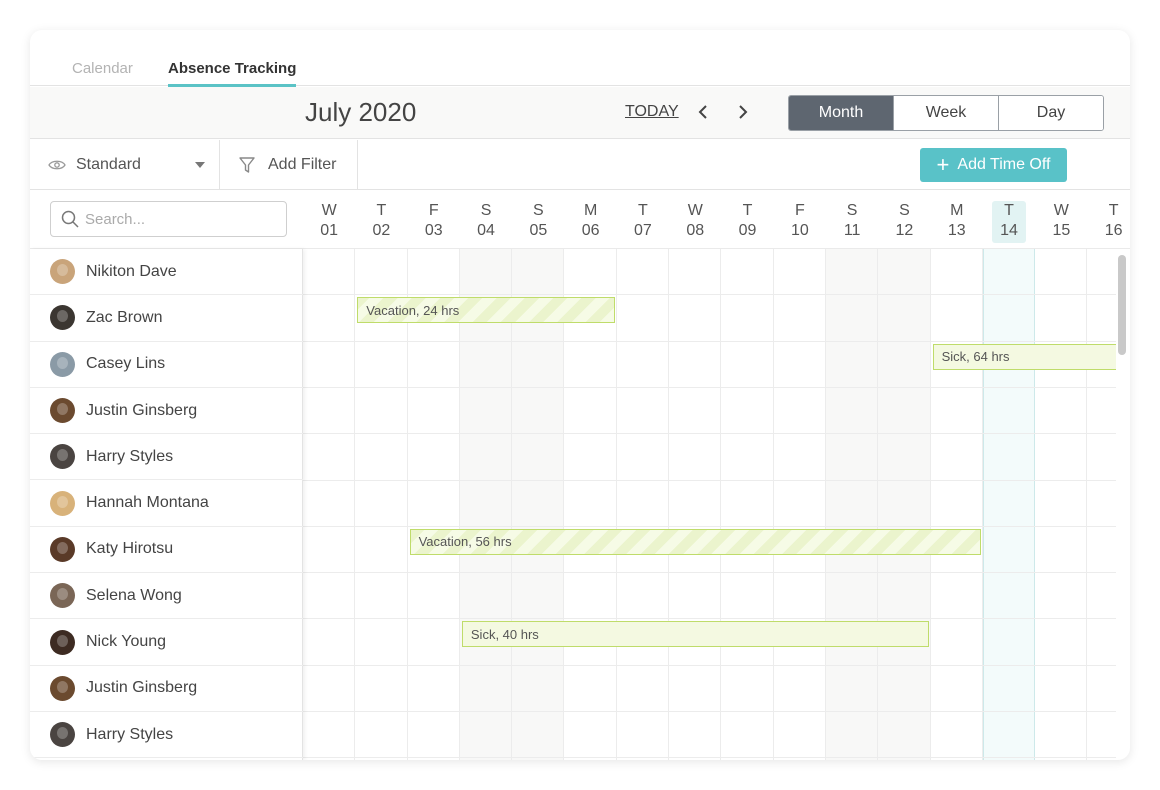 This screenshot has height=790, width=1160. Describe the element at coordinates (852, 230) in the screenshot. I see `day-number: 11` at that location.